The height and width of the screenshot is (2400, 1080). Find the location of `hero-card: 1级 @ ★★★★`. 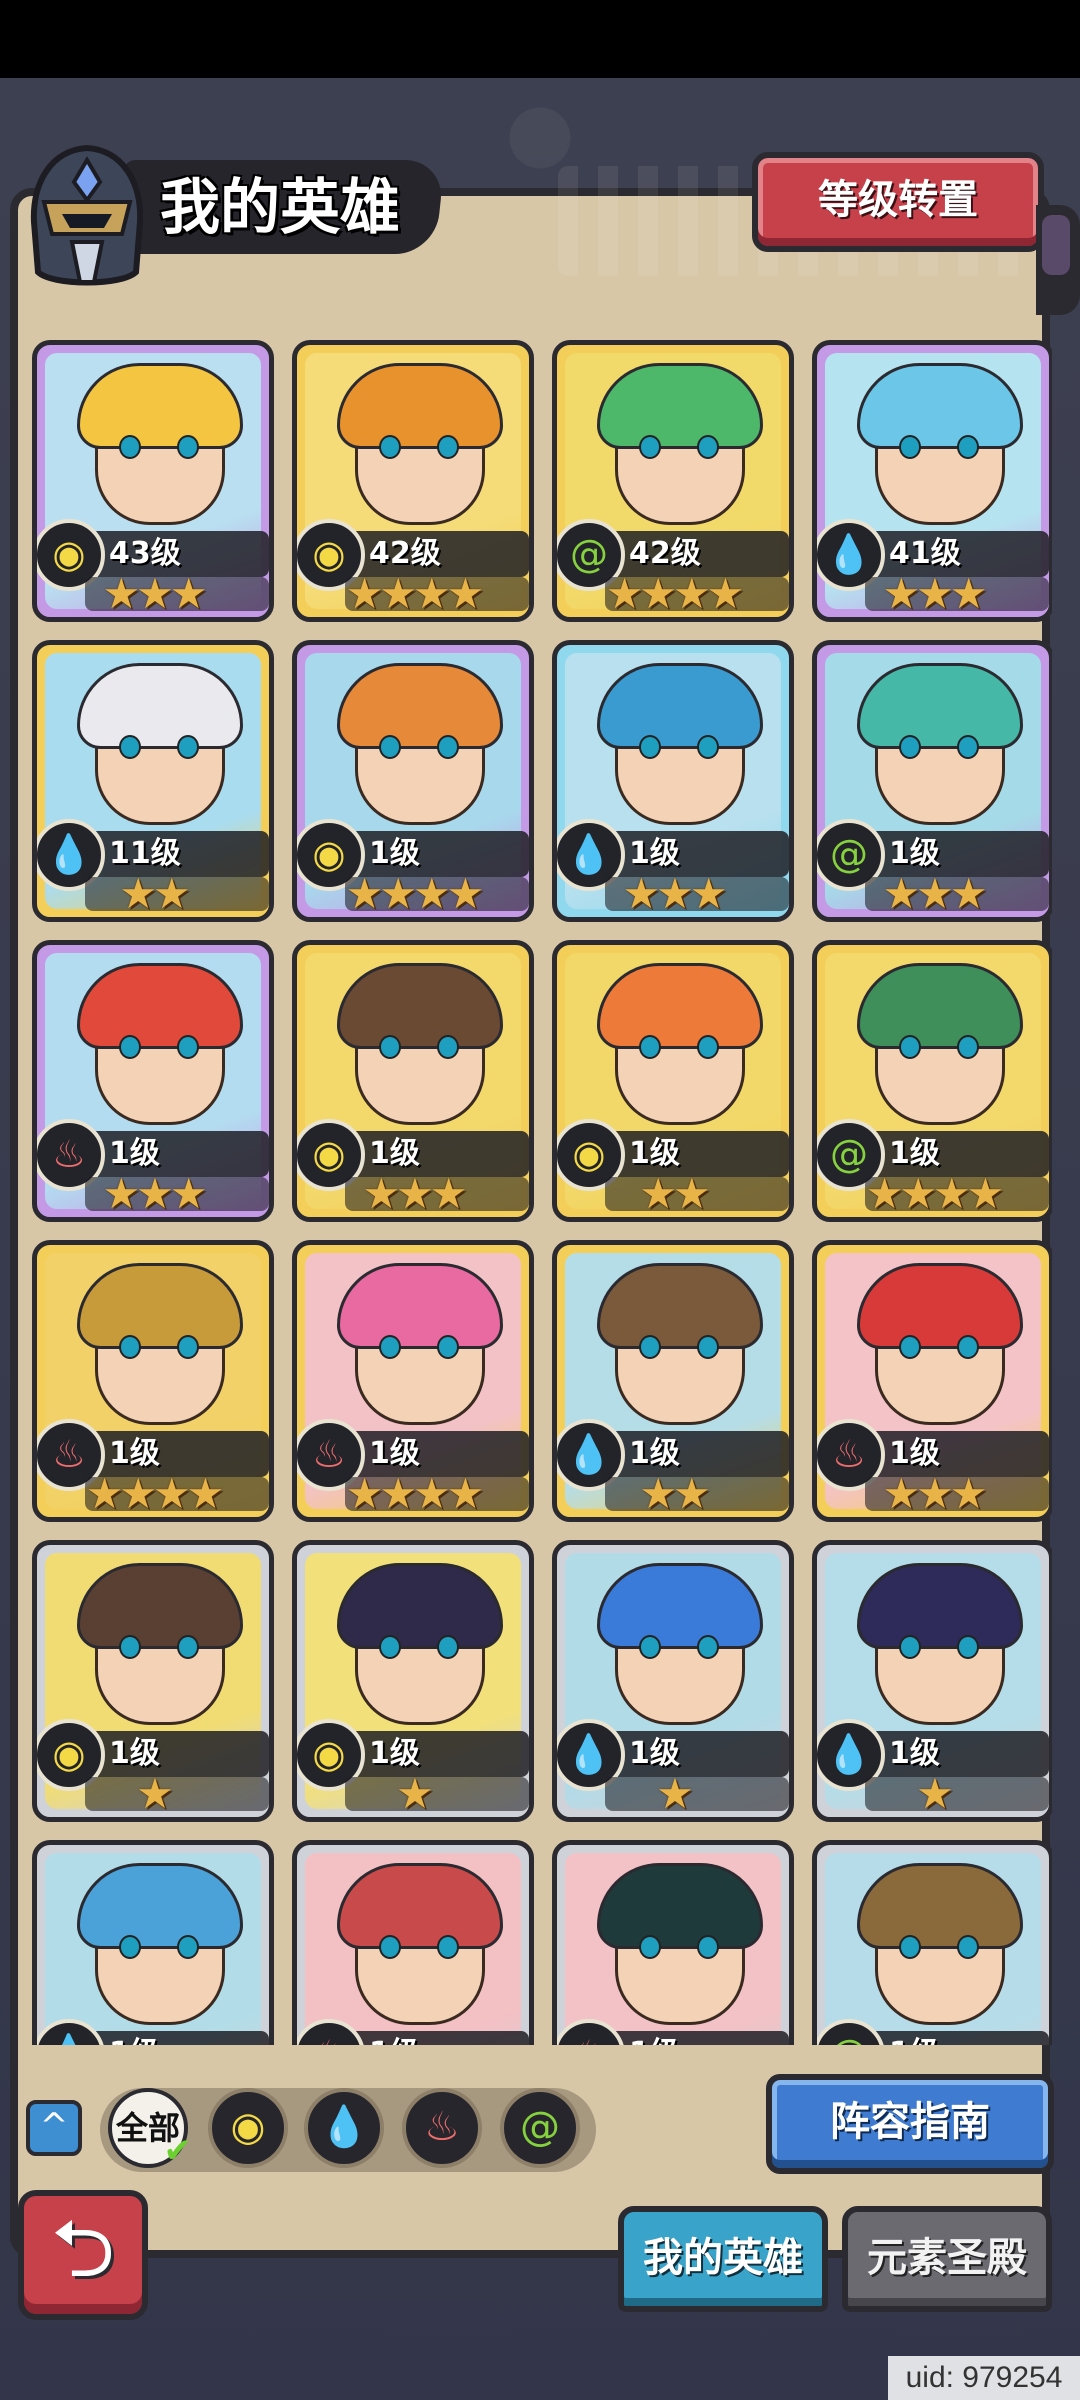

hero-card: 1级 @ ★★★★ is located at coordinates (932, 1081).